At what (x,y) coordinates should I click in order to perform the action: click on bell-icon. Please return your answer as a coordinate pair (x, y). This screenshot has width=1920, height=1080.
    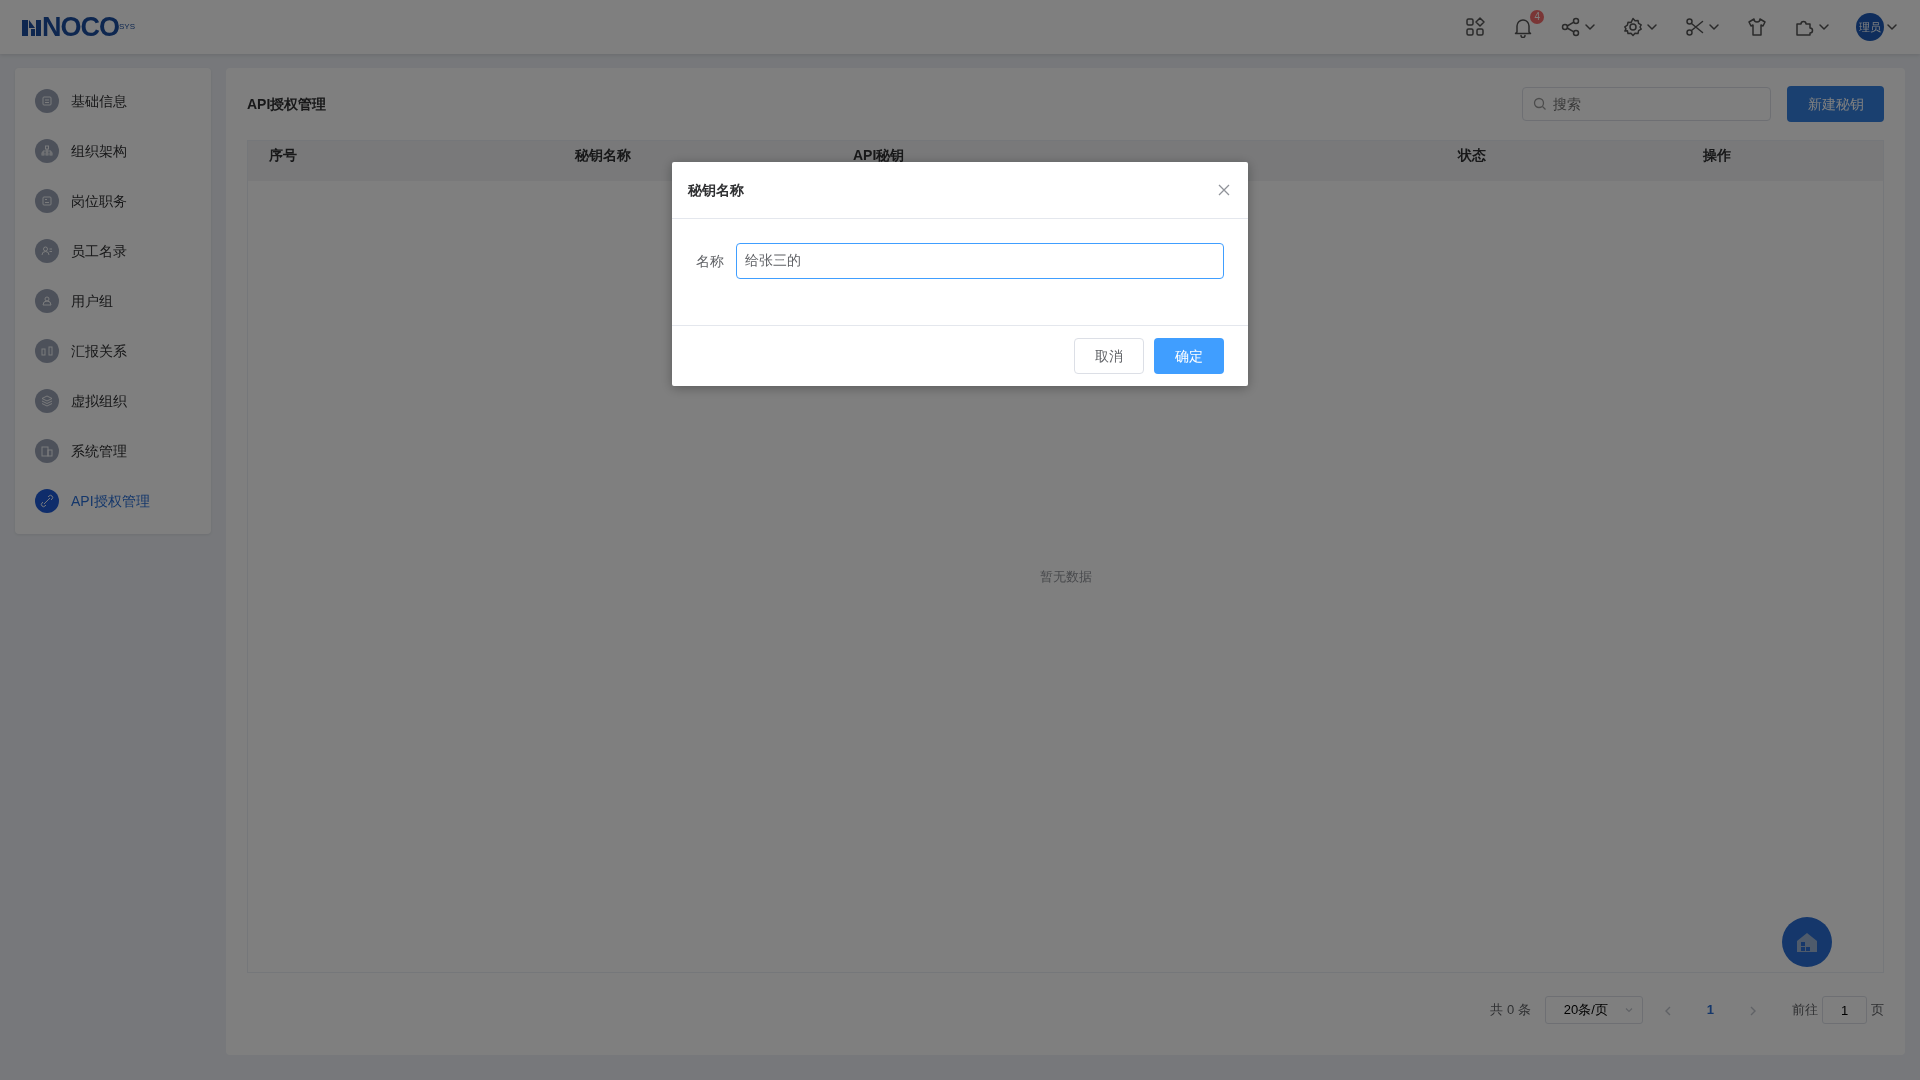
    Looking at the image, I should click on (1523, 27).